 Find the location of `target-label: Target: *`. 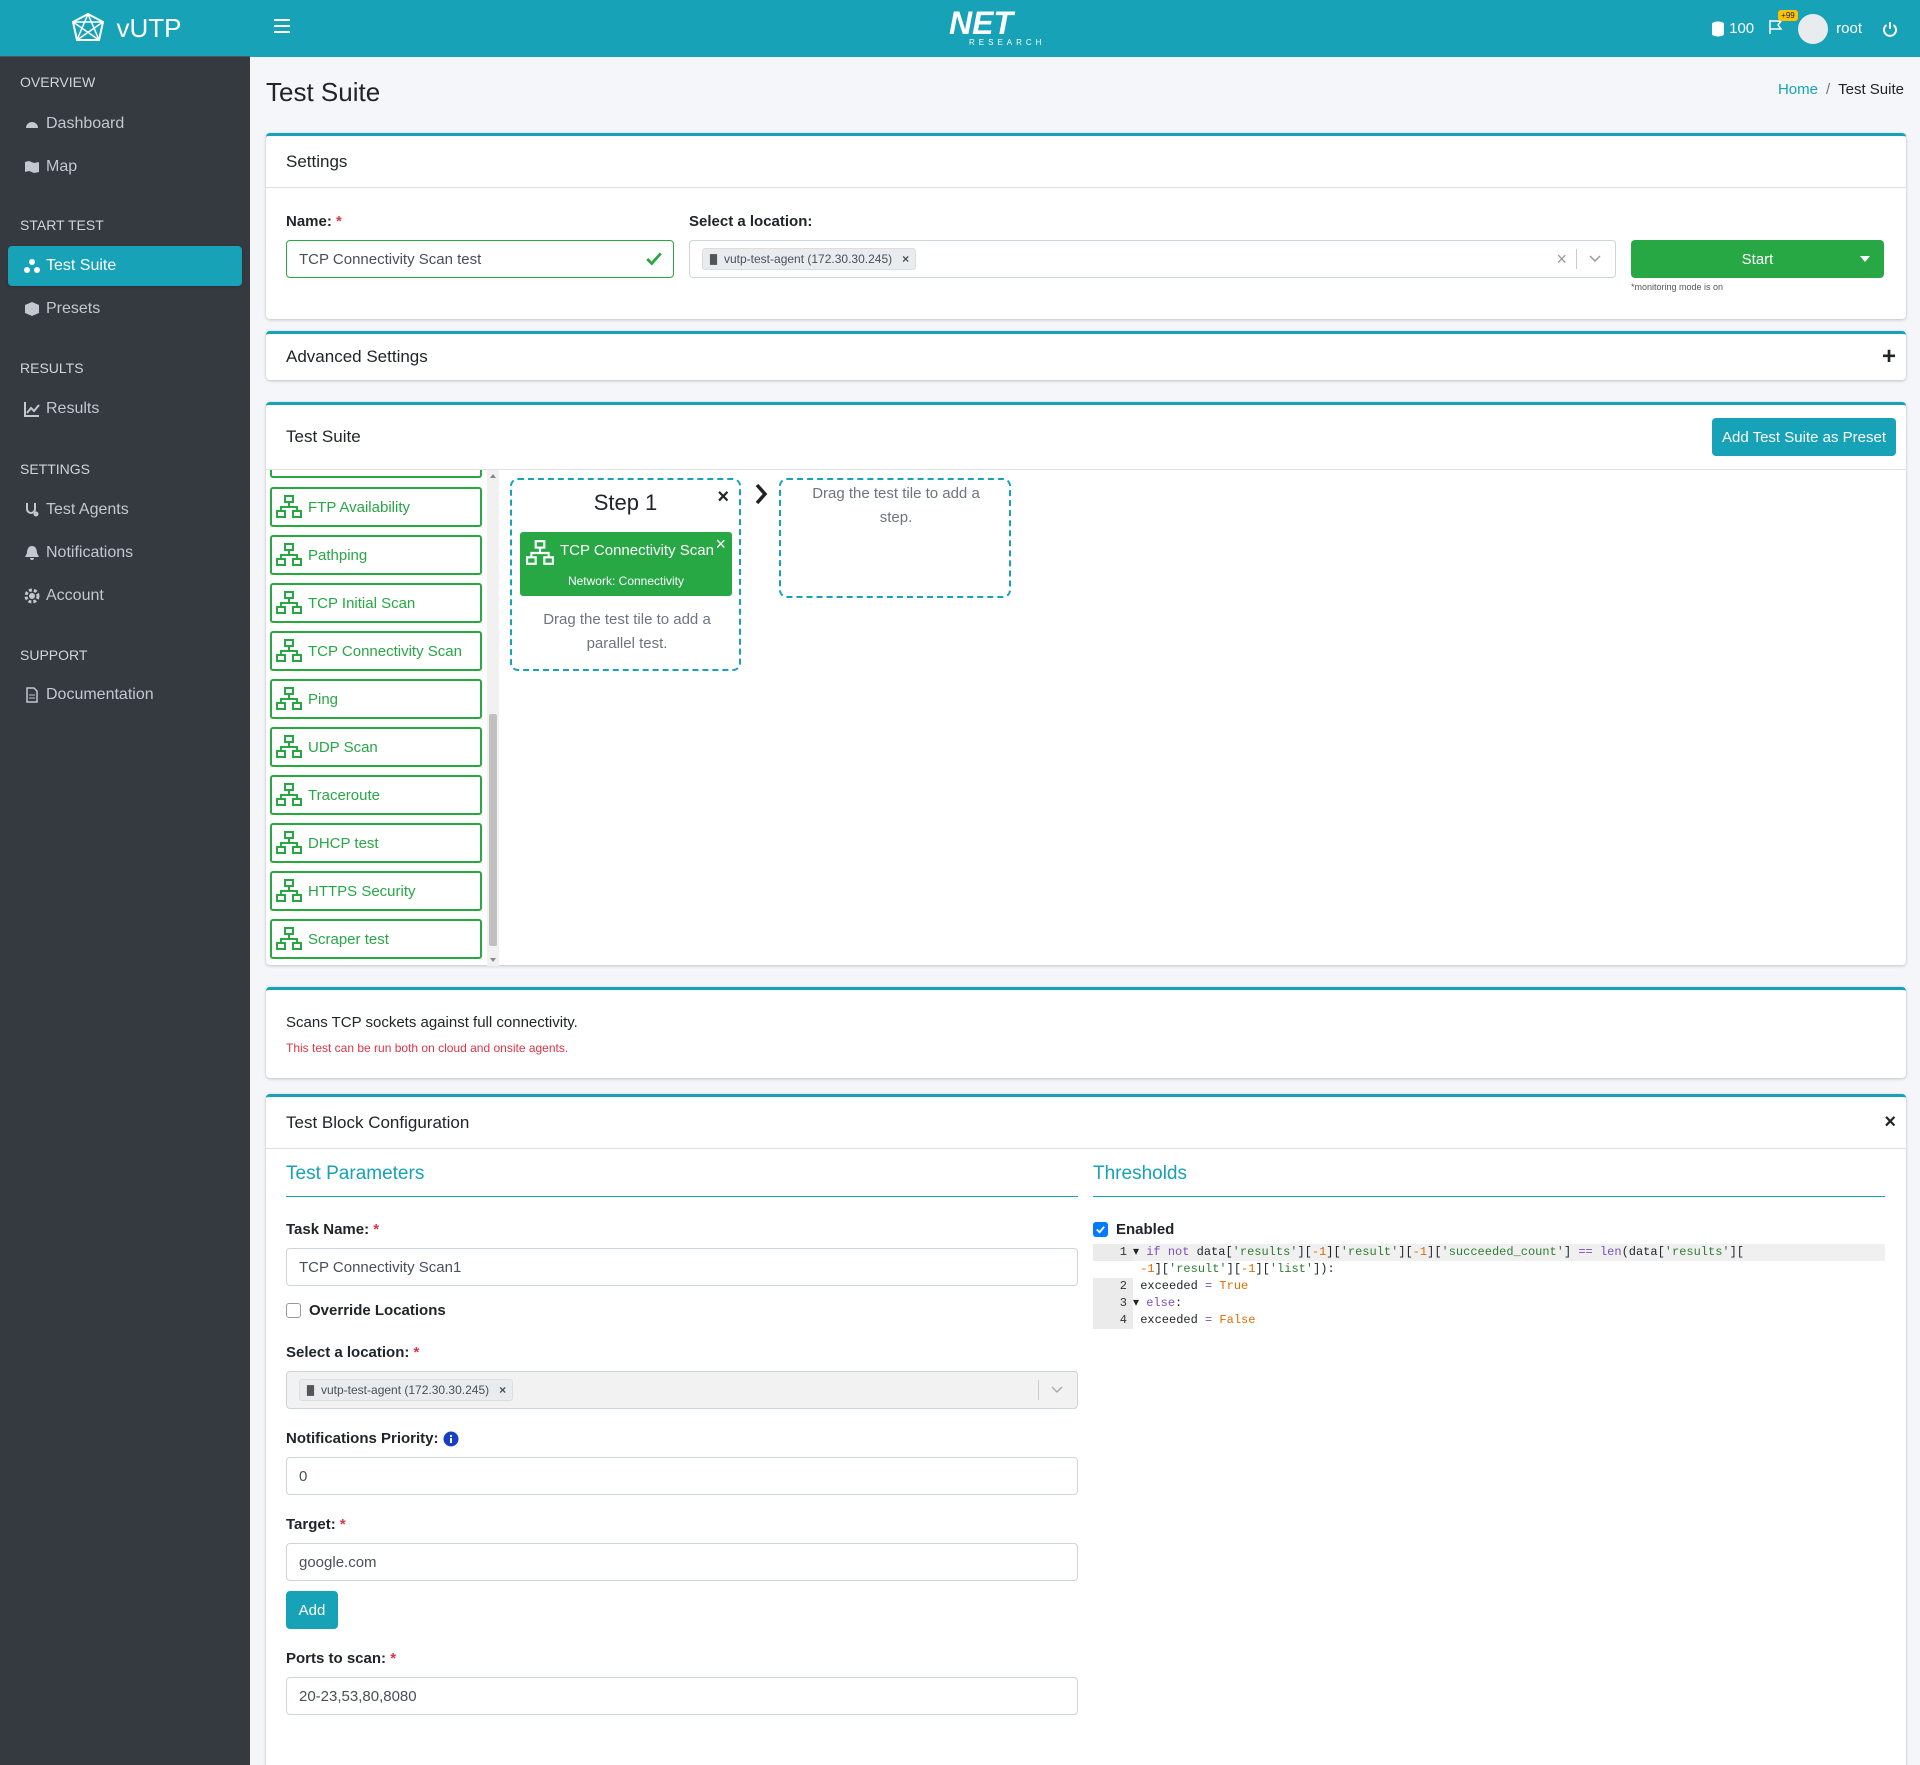

target-label: Target: * is located at coordinates (316, 1524).